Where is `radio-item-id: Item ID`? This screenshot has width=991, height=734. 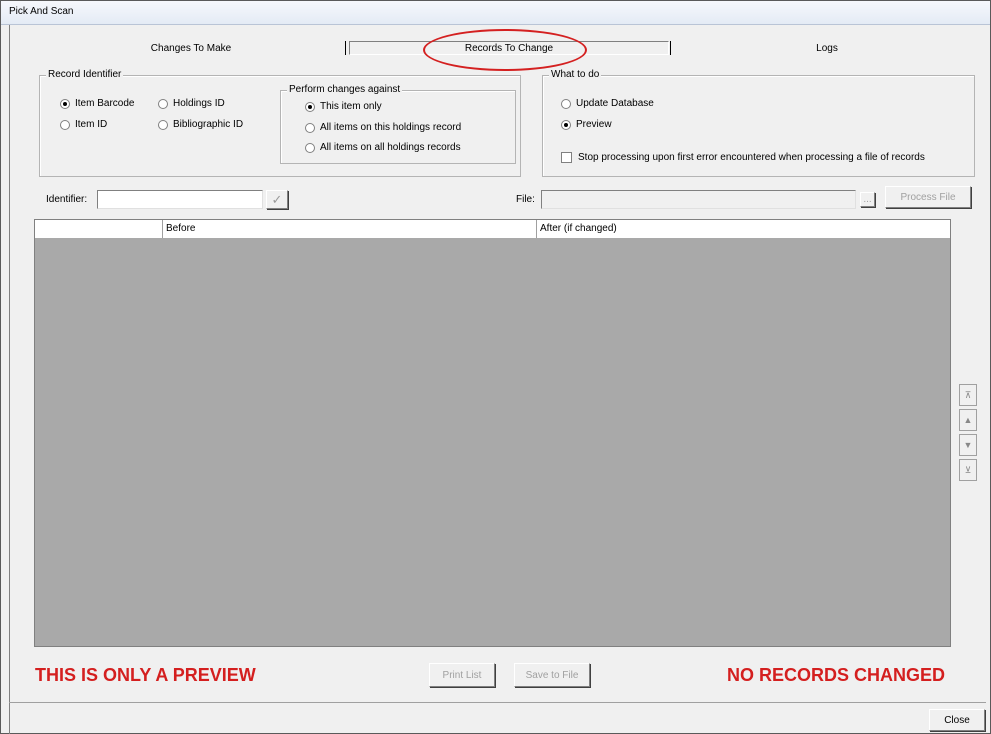 radio-item-id: Item ID is located at coordinates (83, 124).